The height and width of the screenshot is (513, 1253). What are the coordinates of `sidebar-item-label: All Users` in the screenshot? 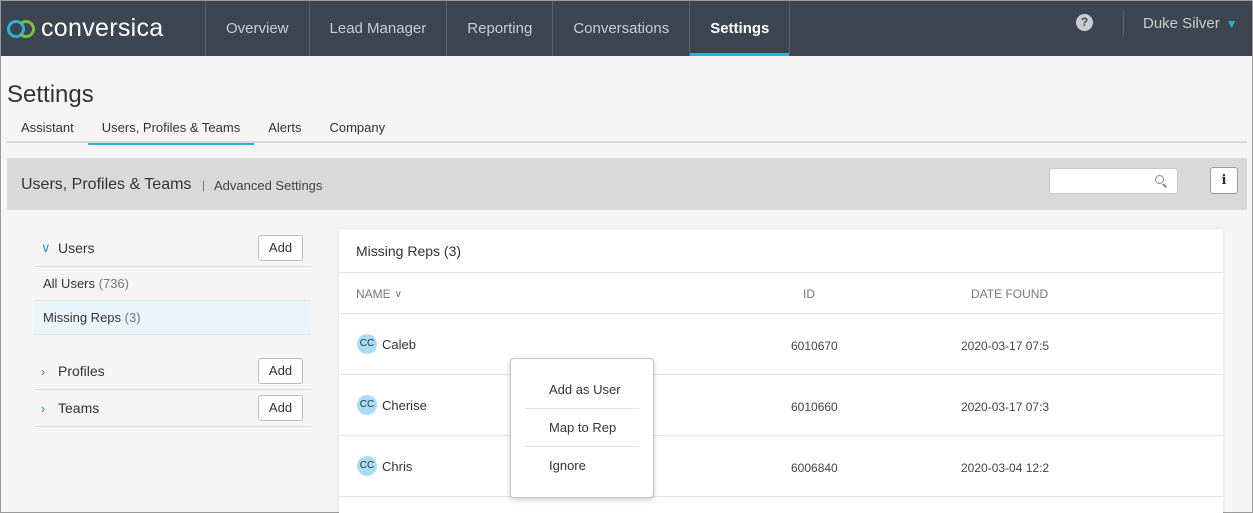 It's located at (69, 283).